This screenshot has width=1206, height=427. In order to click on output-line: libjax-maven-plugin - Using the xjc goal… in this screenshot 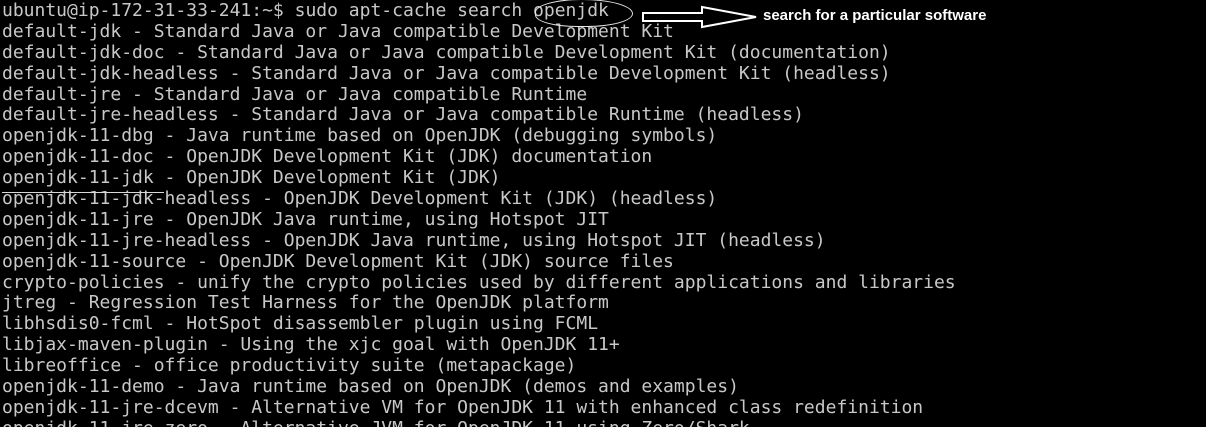, I will do `click(311, 345)`.